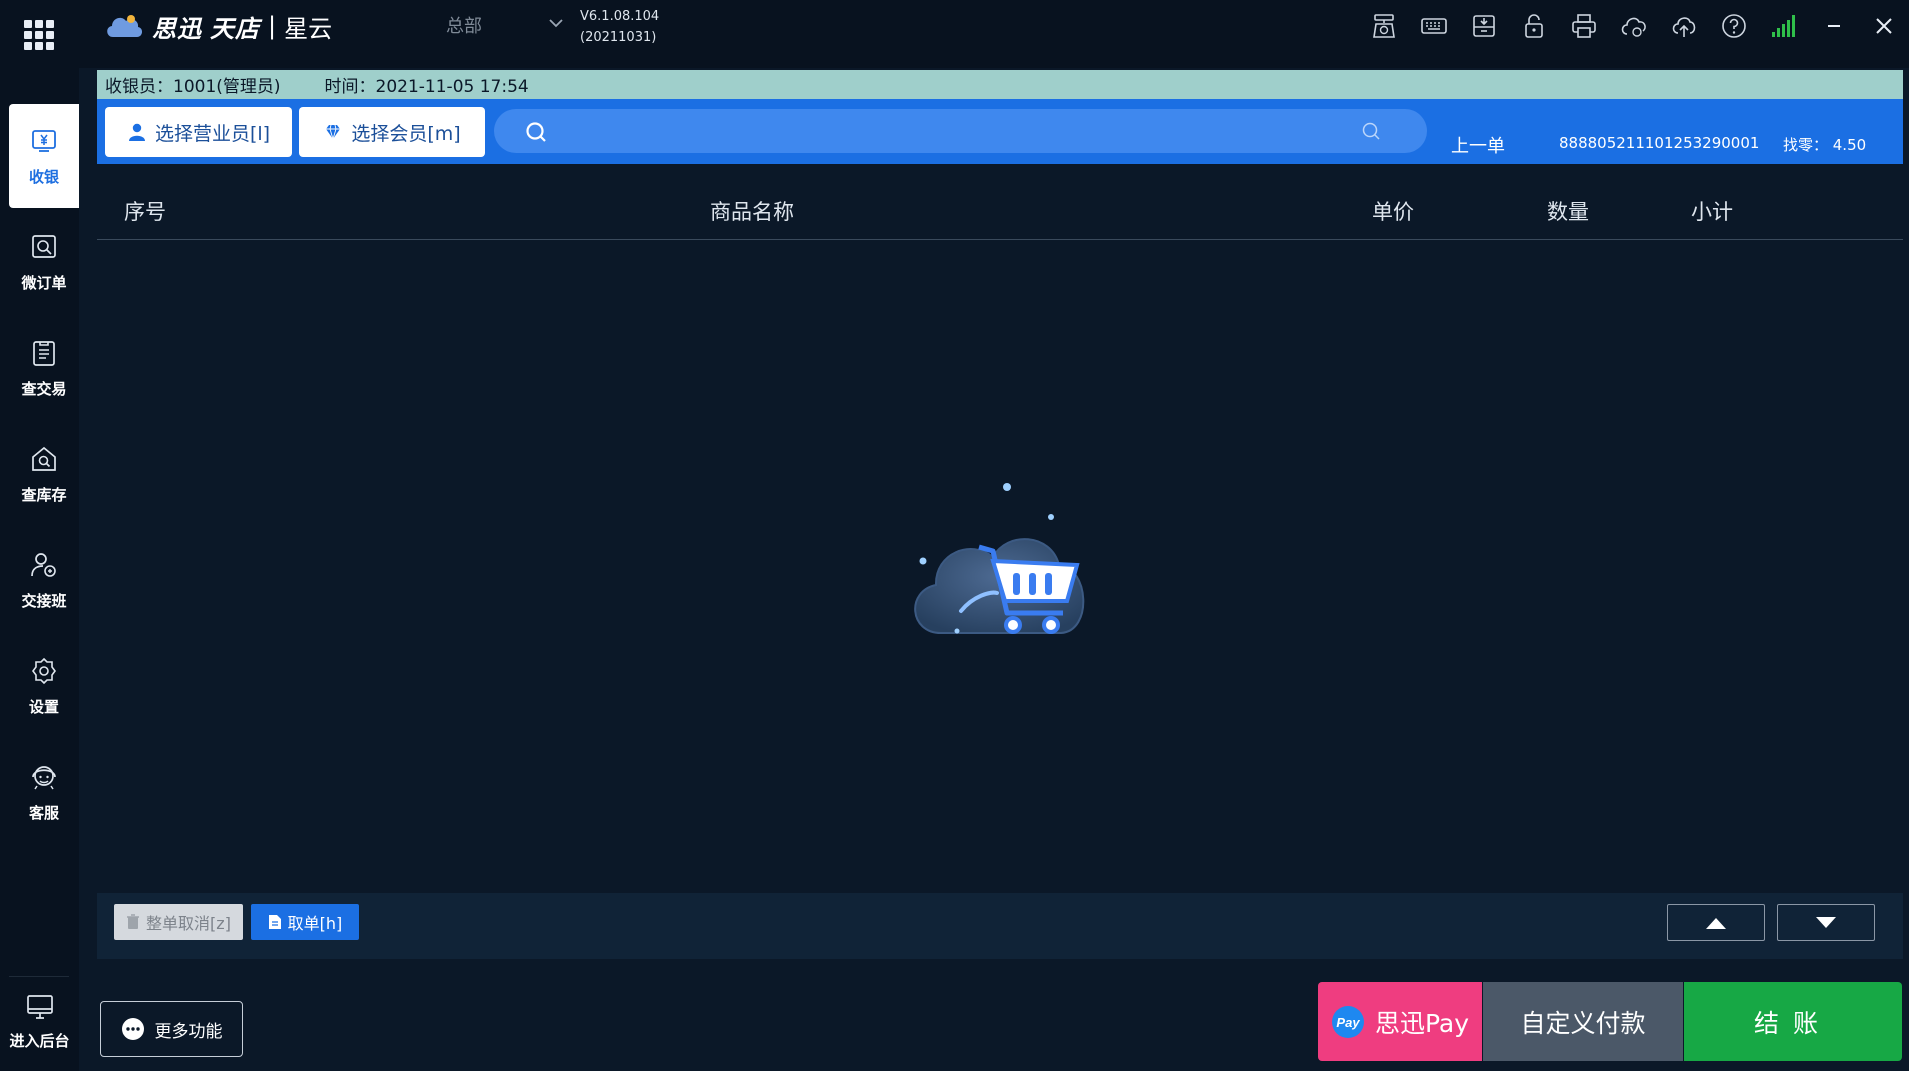  Describe the element at coordinates (136, 132) in the screenshot. I see `user-icon` at that location.